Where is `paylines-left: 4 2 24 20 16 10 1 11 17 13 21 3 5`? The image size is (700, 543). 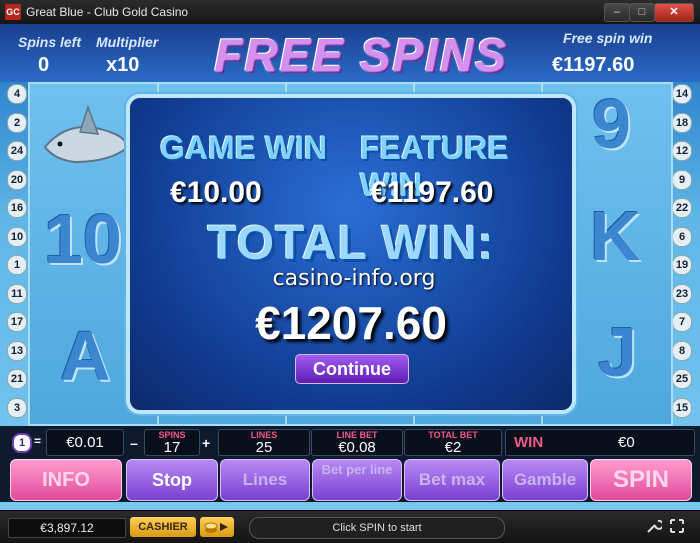 paylines-left: 4 2 24 20 16 10 1 11 17 13 21 3 5 is located at coordinates (18, 269).